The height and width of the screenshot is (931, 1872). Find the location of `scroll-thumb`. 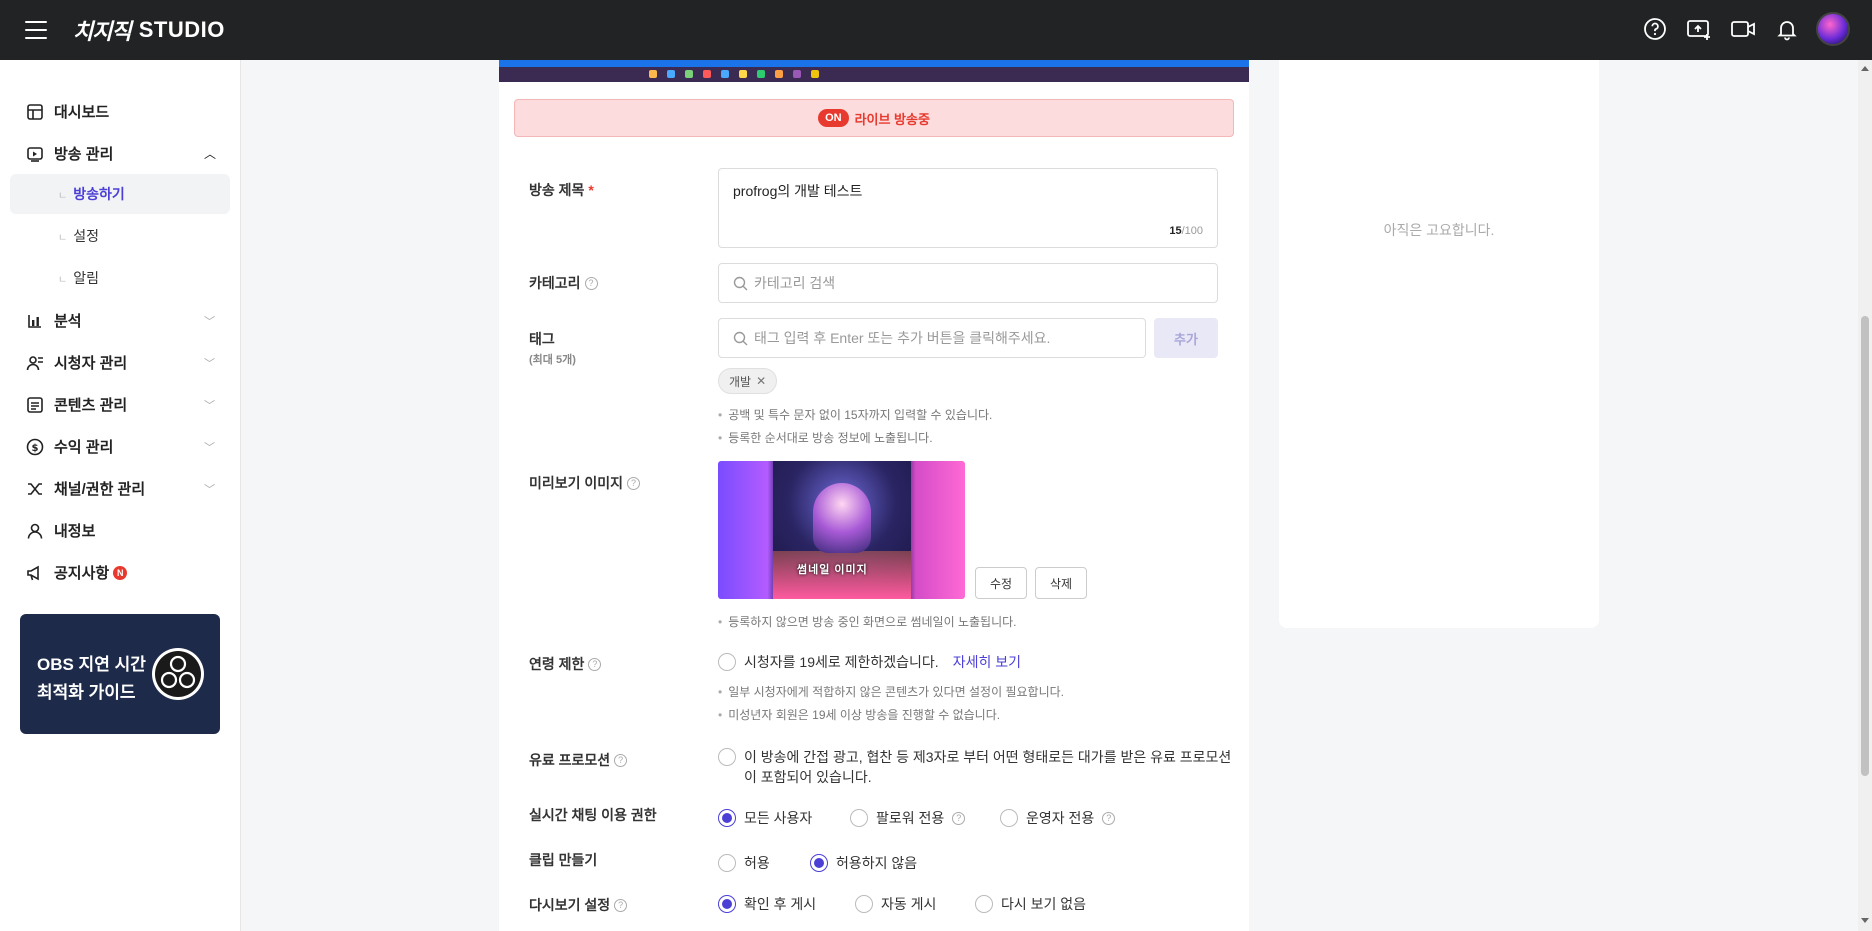

scroll-thumb is located at coordinates (1865, 546).